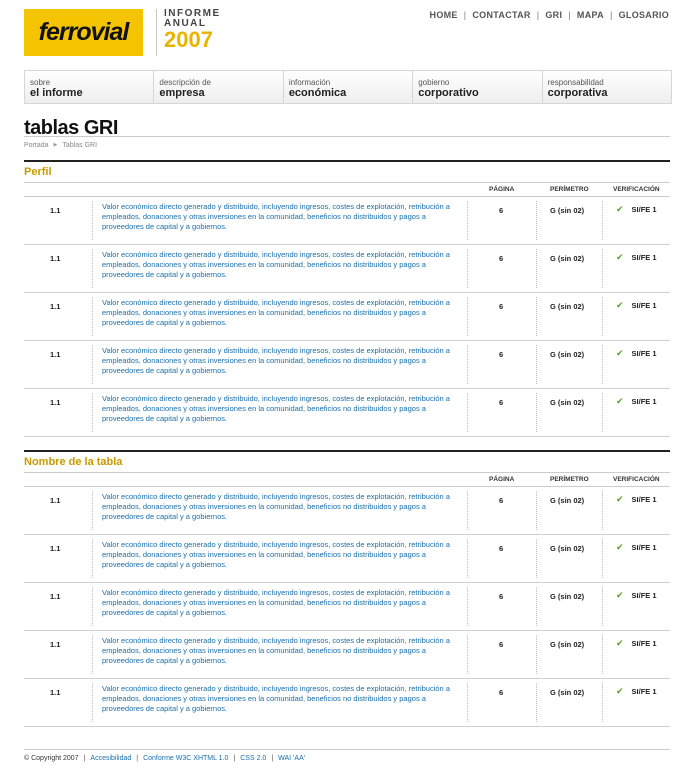 The height and width of the screenshot is (778, 700). I want to click on menu-item-big: corporativo, so click(448, 93).